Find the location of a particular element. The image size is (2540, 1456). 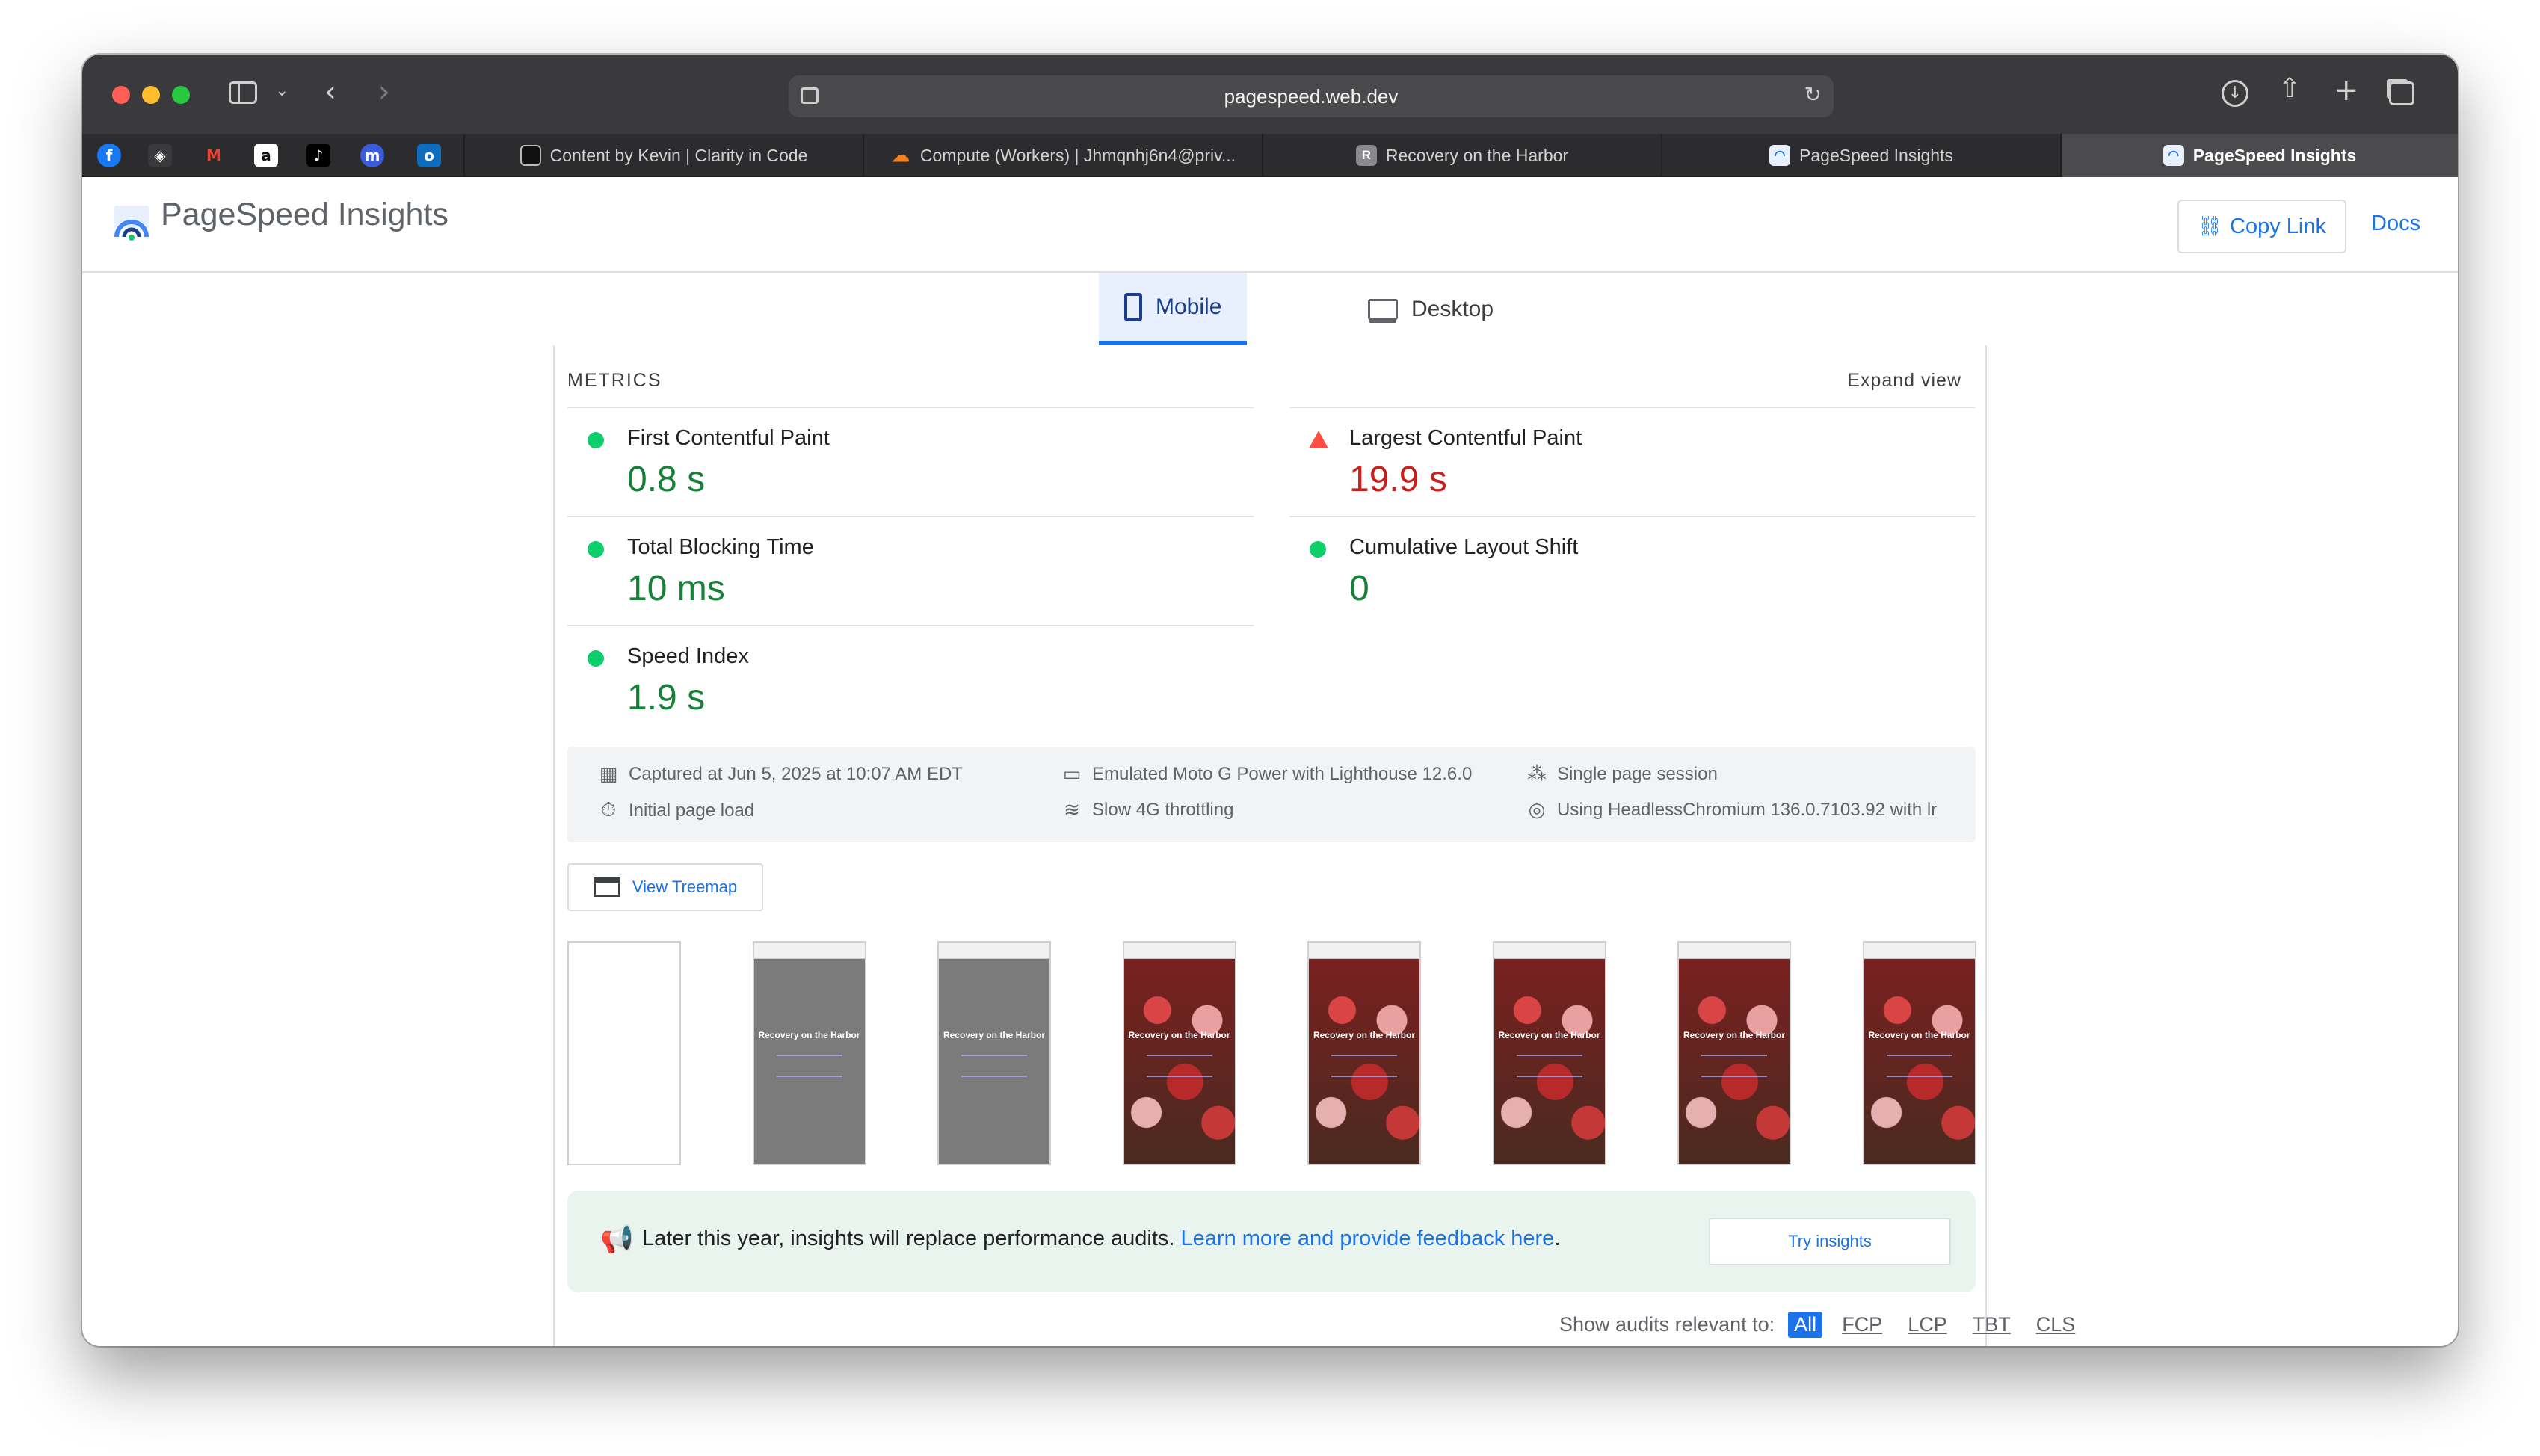

metric-label: Cumulative Layout Shift is located at coordinates (1464, 547).